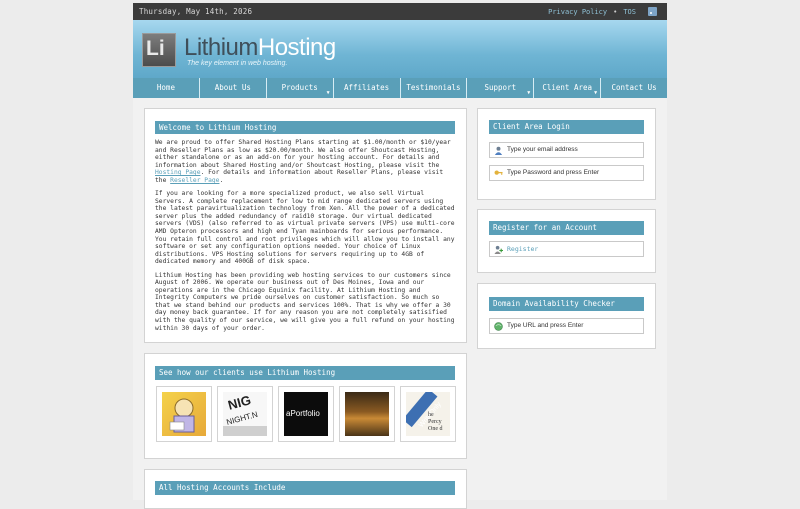  Describe the element at coordinates (305, 127) in the screenshot. I see `welcome-title: Welcome to Lithium Hosting` at that location.